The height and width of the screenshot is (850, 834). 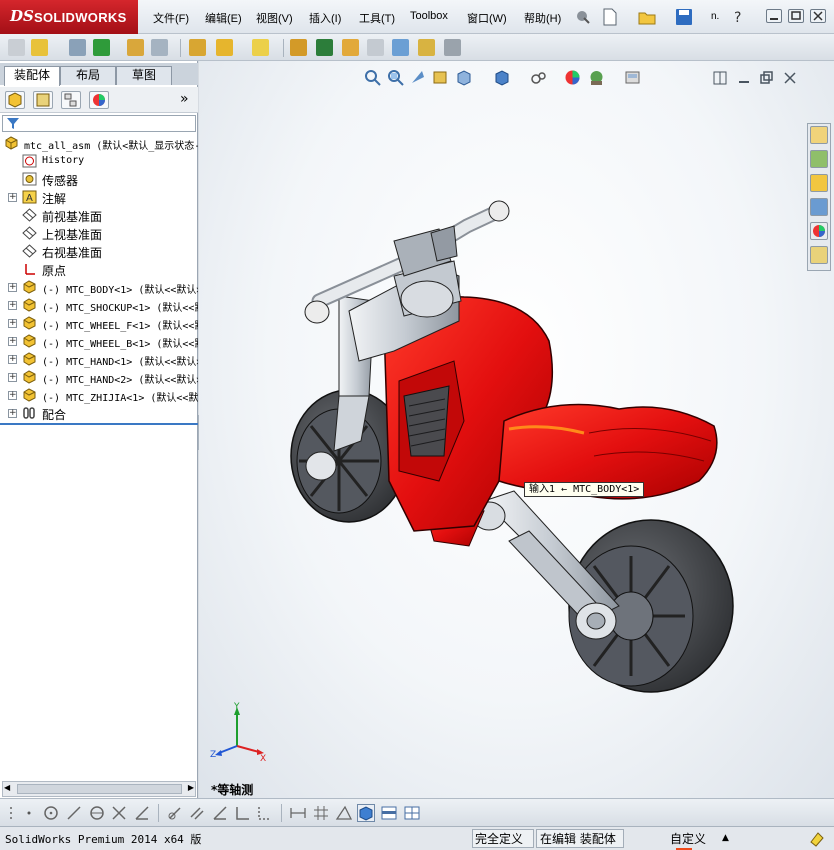 I want to click on custom-properties-icon, so click(x=819, y=255).